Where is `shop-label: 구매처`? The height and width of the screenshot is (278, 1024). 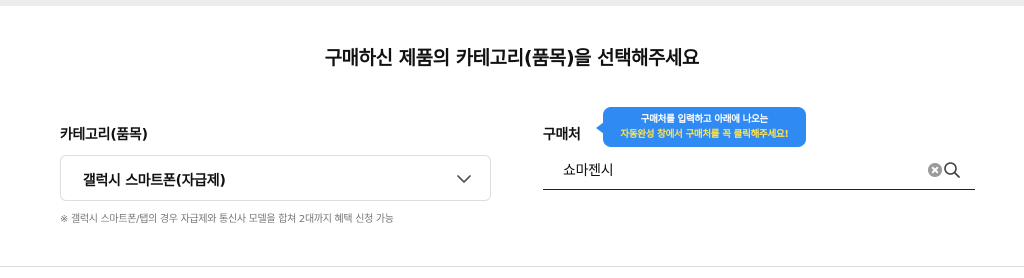
shop-label: 구매처 is located at coordinates (562, 135).